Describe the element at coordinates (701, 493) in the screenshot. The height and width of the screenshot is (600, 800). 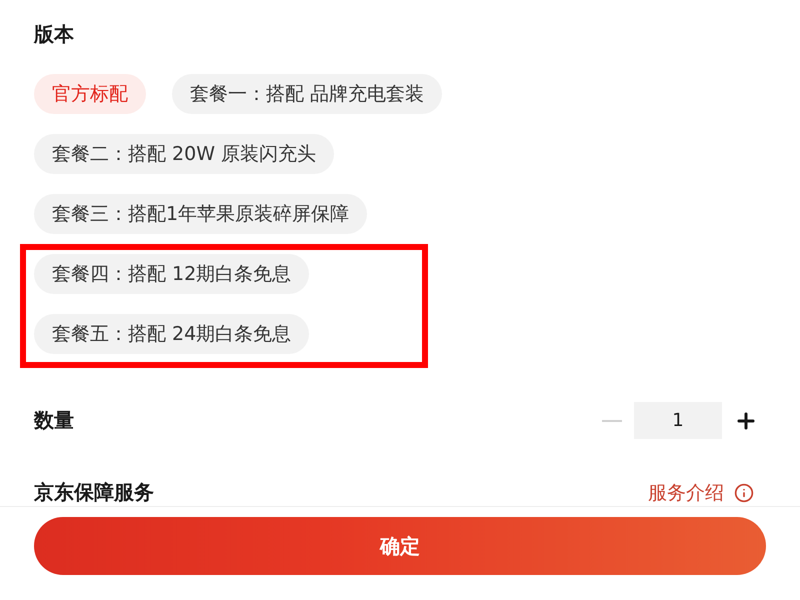
I see `service-link: 服务介绍` at that location.